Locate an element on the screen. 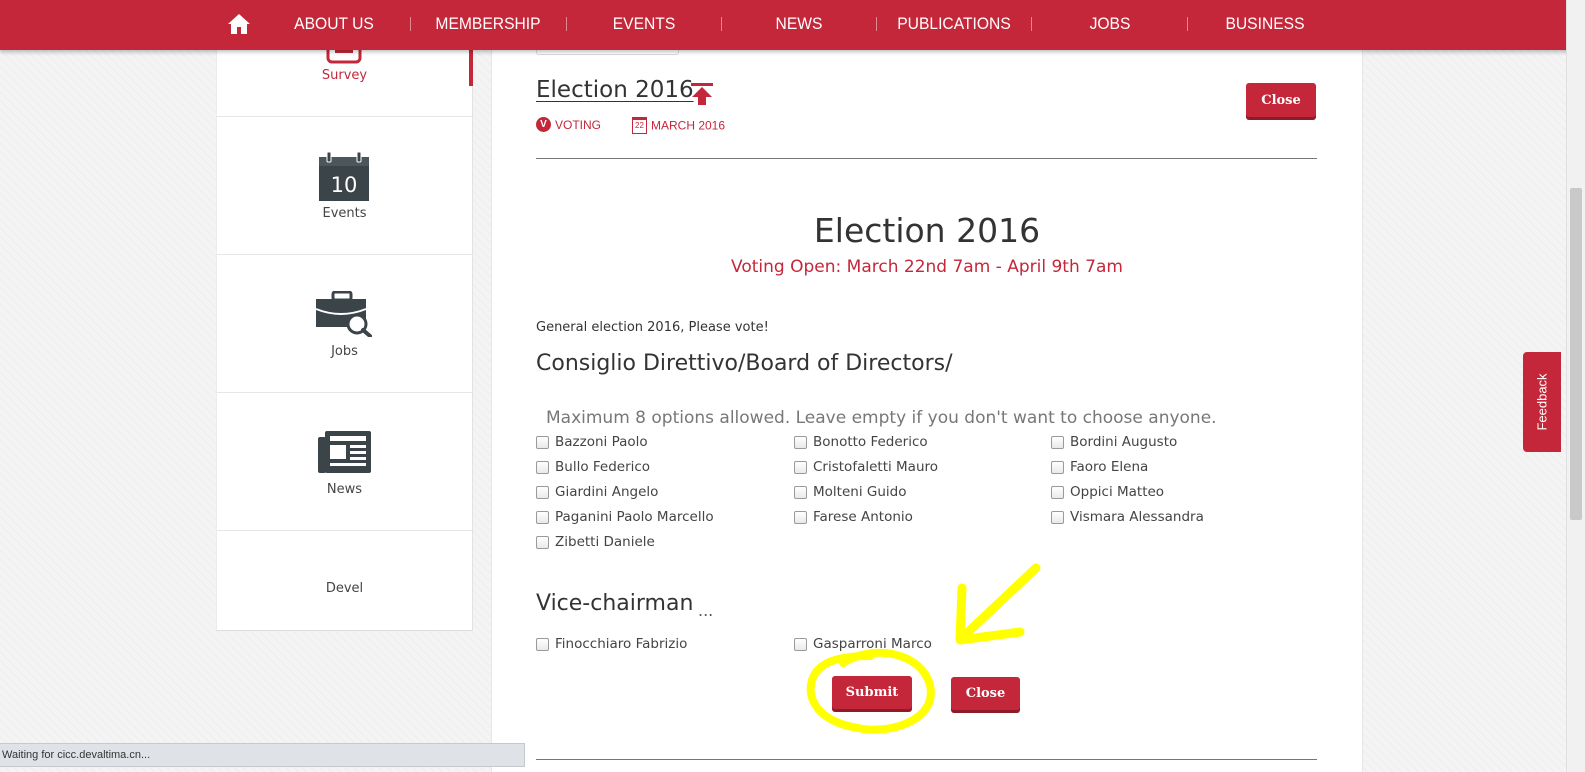  sidebar-item-label: Survey is located at coordinates (344, 75).